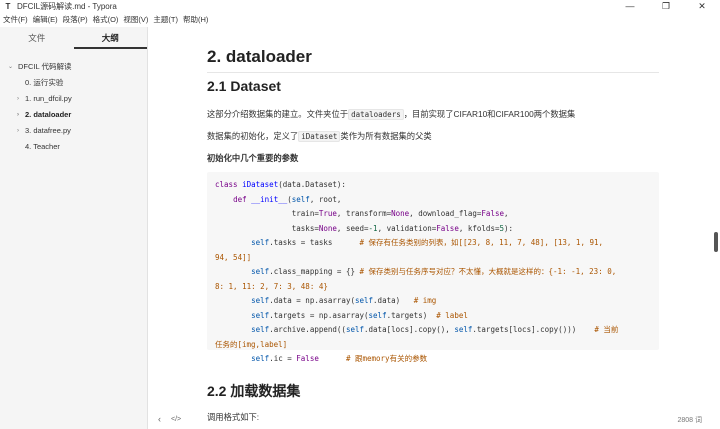 The height and width of the screenshot is (429, 720). What do you see at coordinates (253, 136) in the screenshot?
I see `text: 数据集的初始化，定义了` at bounding box center [253, 136].